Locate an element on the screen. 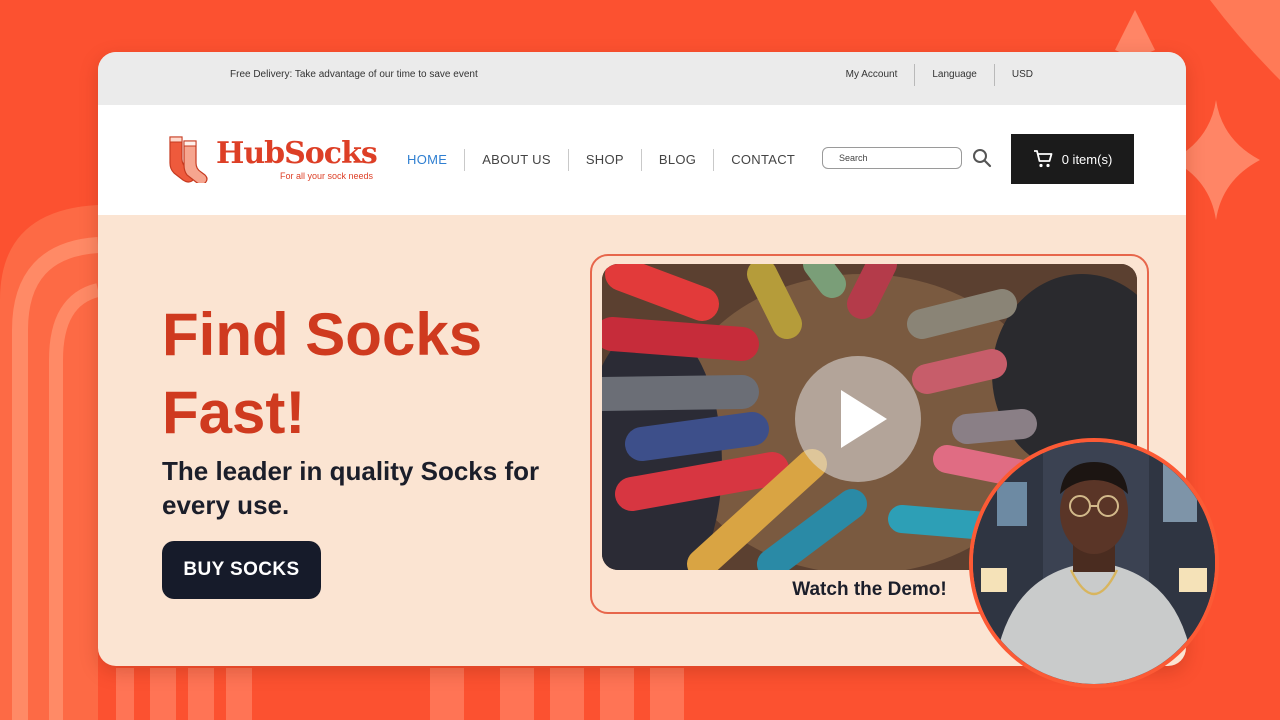 The height and width of the screenshot is (720, 1280). search-button is located at coordinates (982, 158).